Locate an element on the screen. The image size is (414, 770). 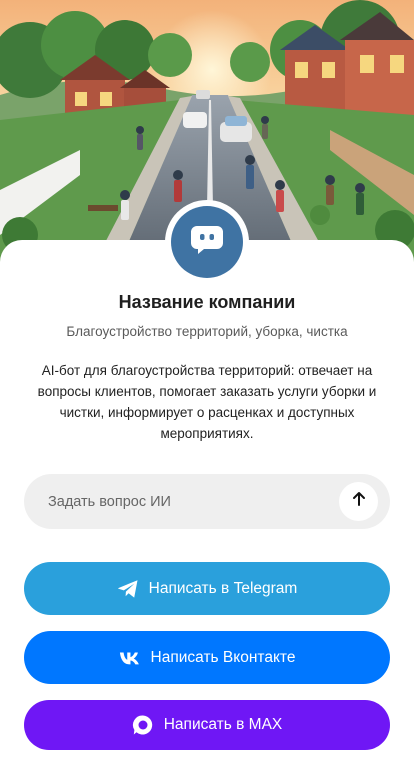
max-label: Написать в MAX is located at coordinates (223, 724).